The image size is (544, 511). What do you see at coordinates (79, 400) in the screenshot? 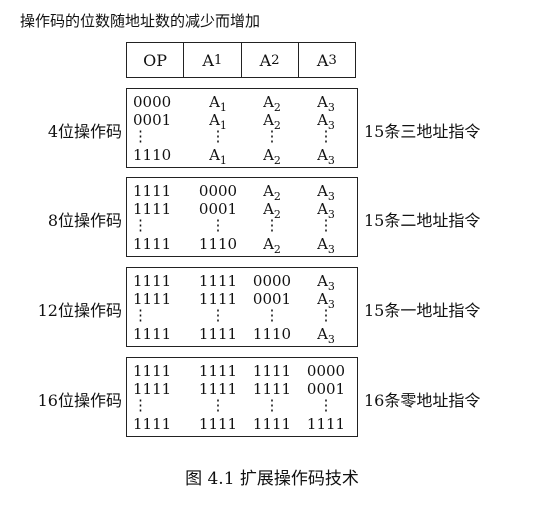
I see `opcode-length-label: 16位操作码` at bounding box center [79, 400].